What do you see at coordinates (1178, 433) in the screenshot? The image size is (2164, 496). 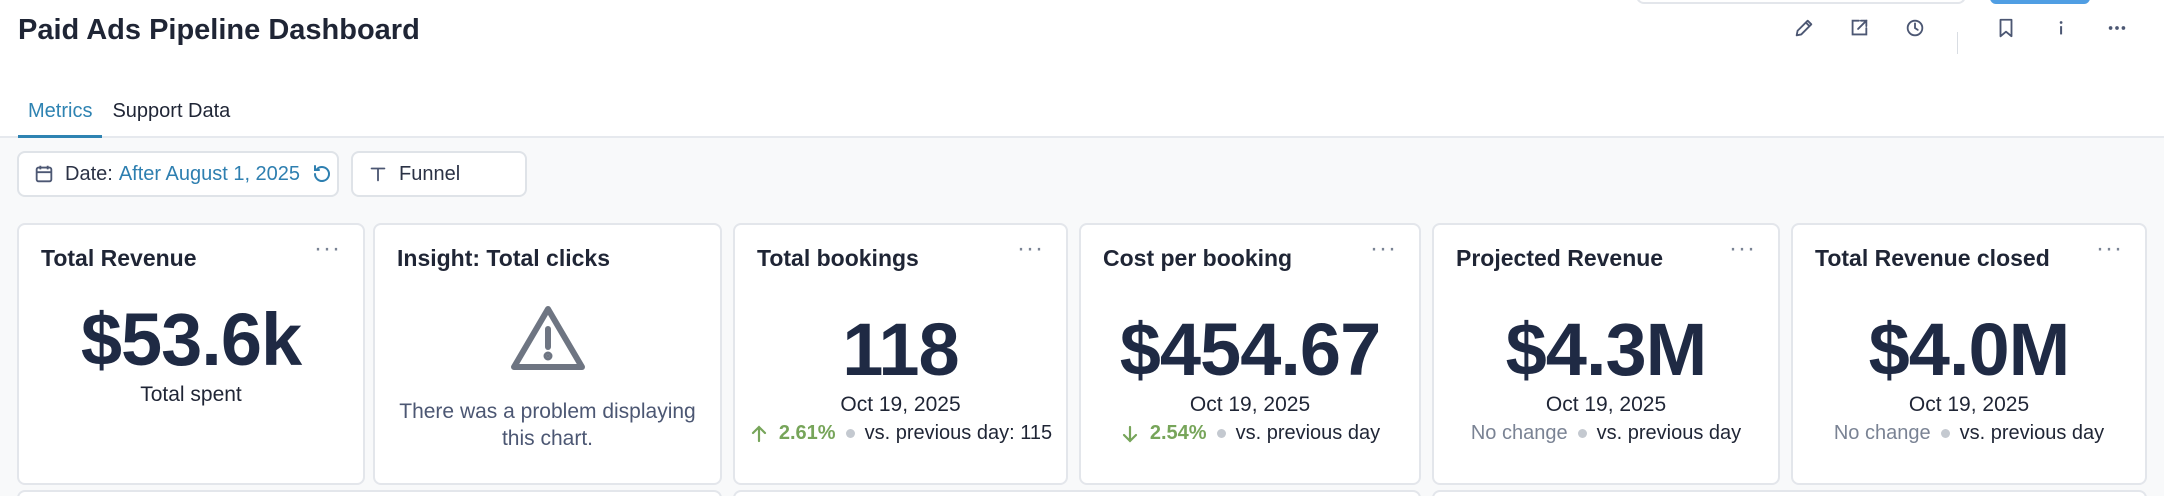 I see `change-percent: 2.54%` at bounding box center [1178, 433].